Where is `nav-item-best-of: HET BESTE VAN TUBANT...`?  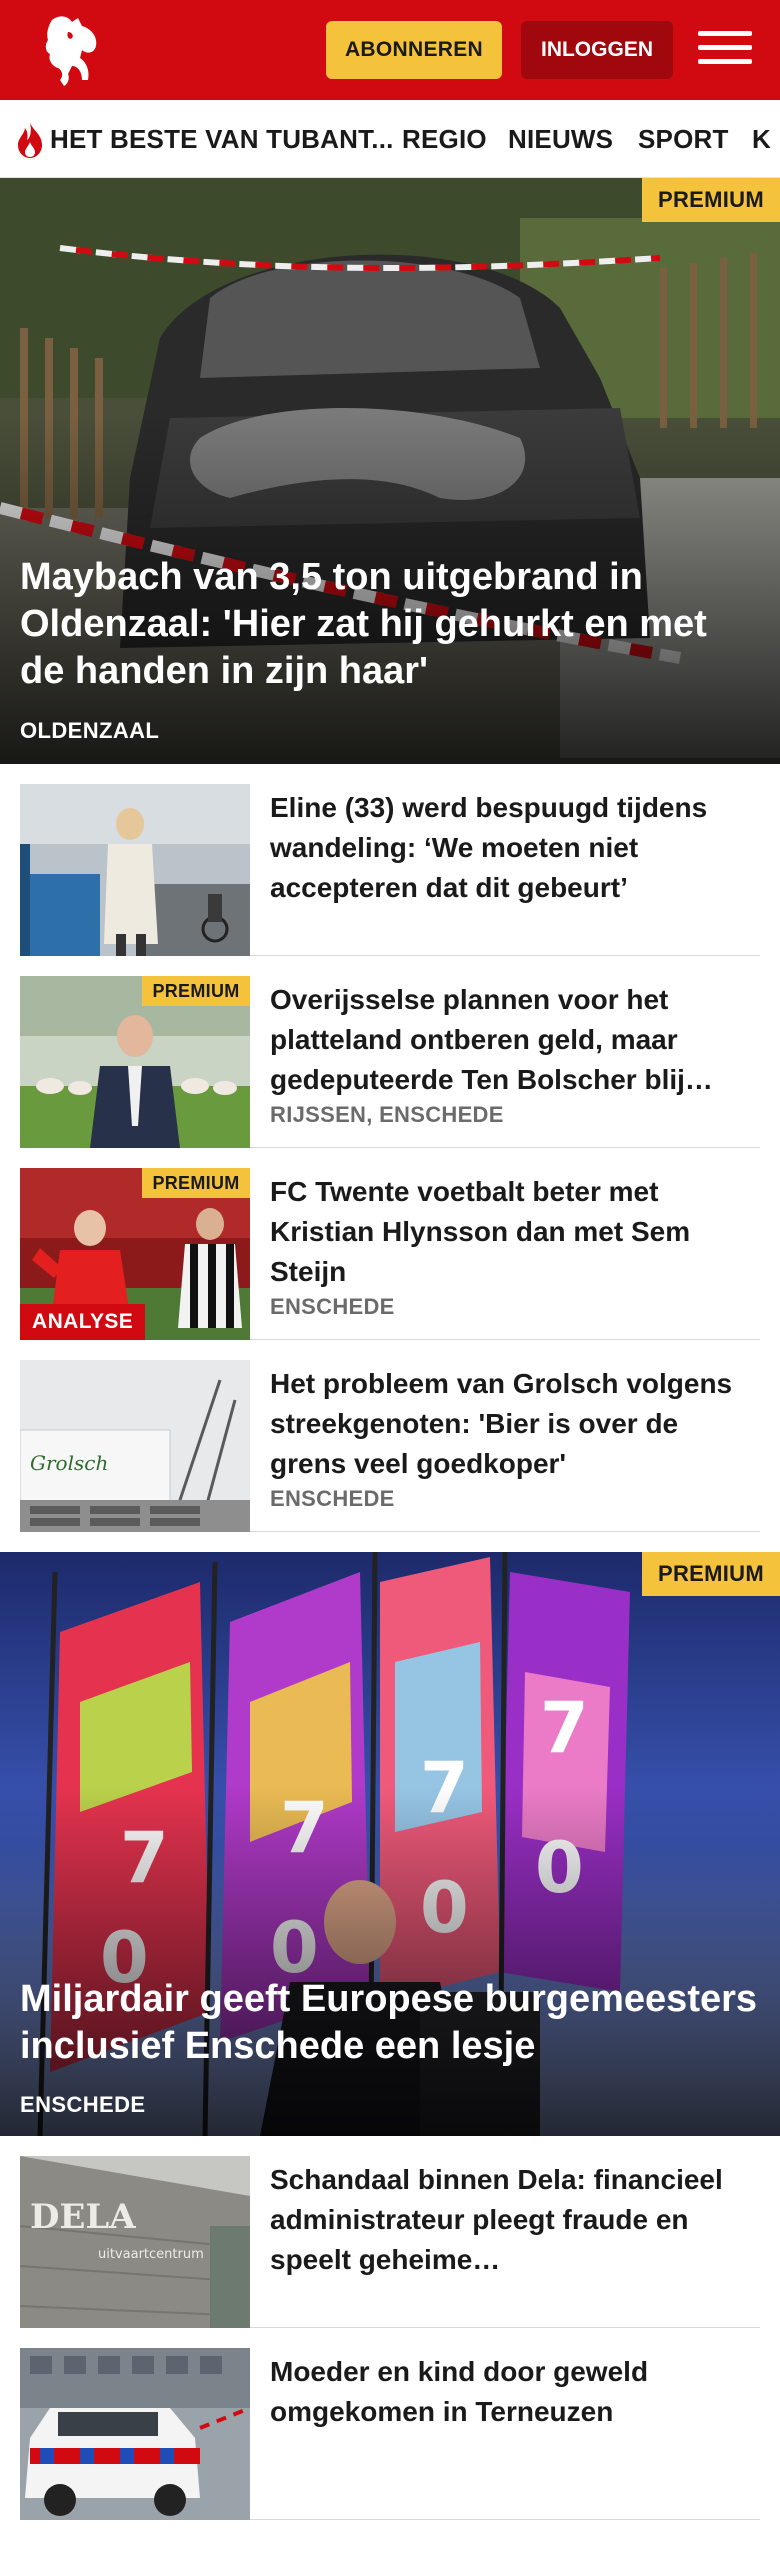 nav-item-best-of: HET BESTE VAN TUBANT... is located at coordinates (222, 138).